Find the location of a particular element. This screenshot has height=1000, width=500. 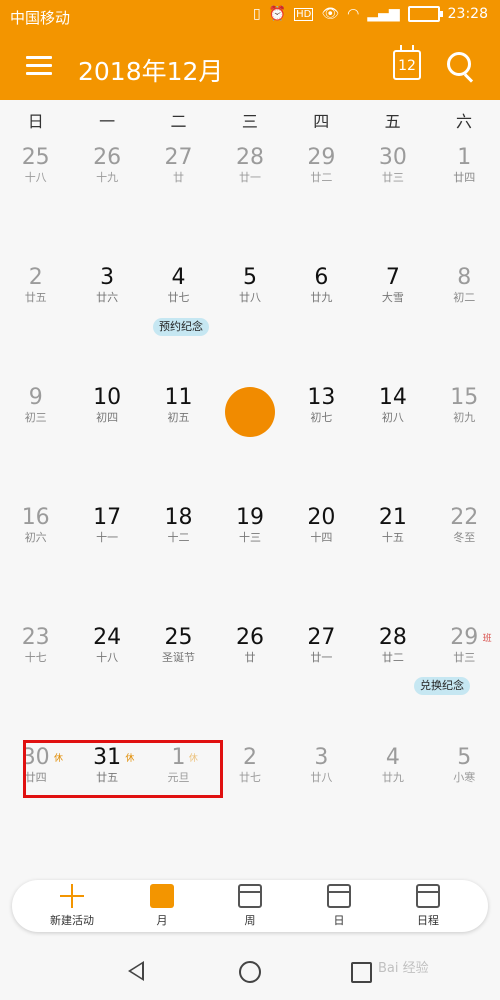

bottom-nav: 新建活动 月 周 日 日程 is located at coordinates (250, 906).